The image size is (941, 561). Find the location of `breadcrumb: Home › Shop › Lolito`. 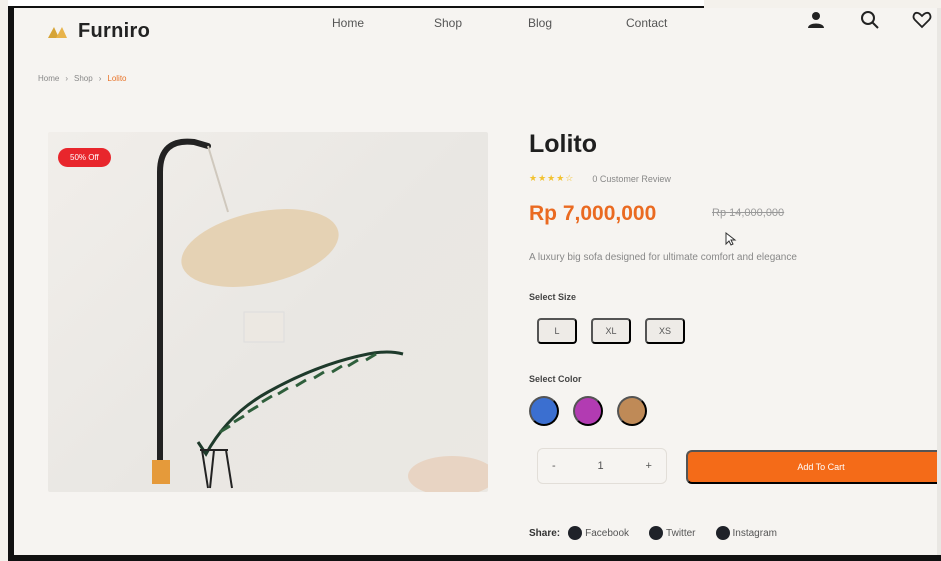

breadcrumb: Home › Shop › Lolito is located at coordinates (82, 78).